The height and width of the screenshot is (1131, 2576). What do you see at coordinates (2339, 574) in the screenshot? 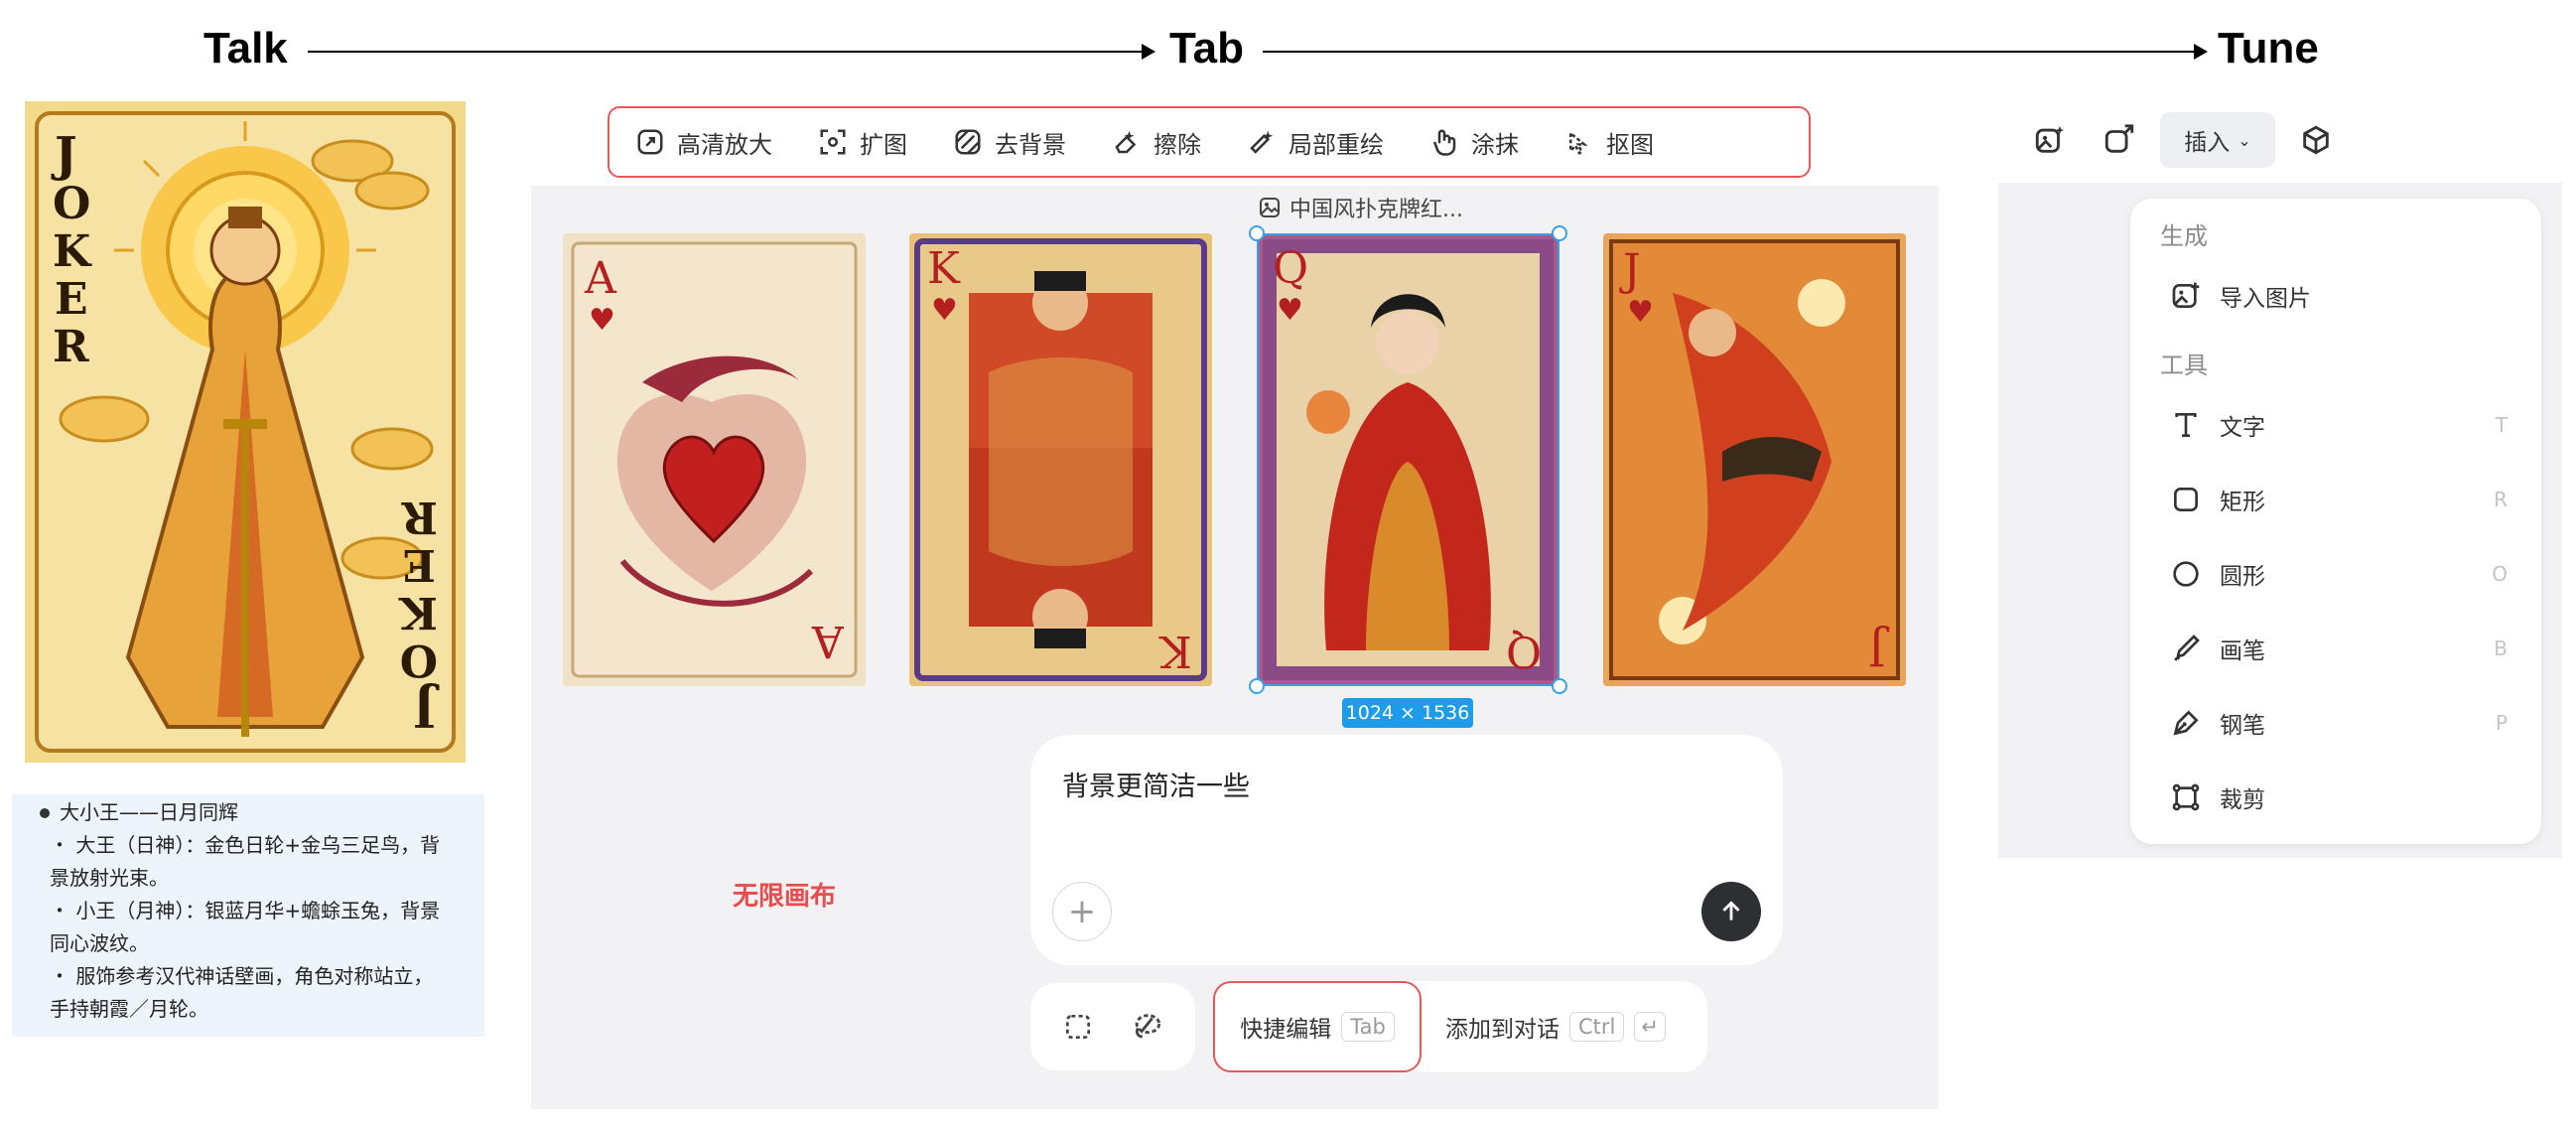
I see `menu-item-circle: 圆形 O` at bounding box center [2339, 574].